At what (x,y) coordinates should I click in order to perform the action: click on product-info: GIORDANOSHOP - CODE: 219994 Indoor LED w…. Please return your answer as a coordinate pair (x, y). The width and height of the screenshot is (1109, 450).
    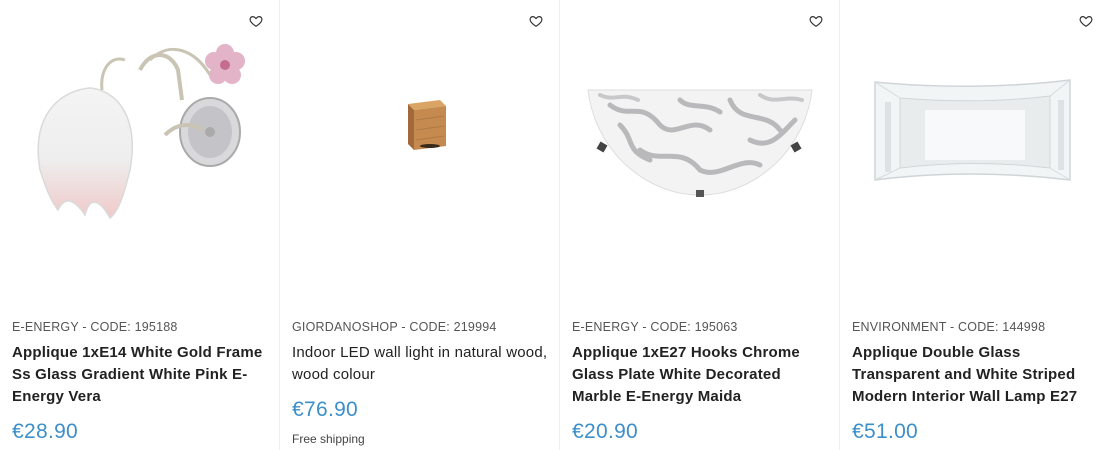
    Looking at the image, I should click on (421, 383).